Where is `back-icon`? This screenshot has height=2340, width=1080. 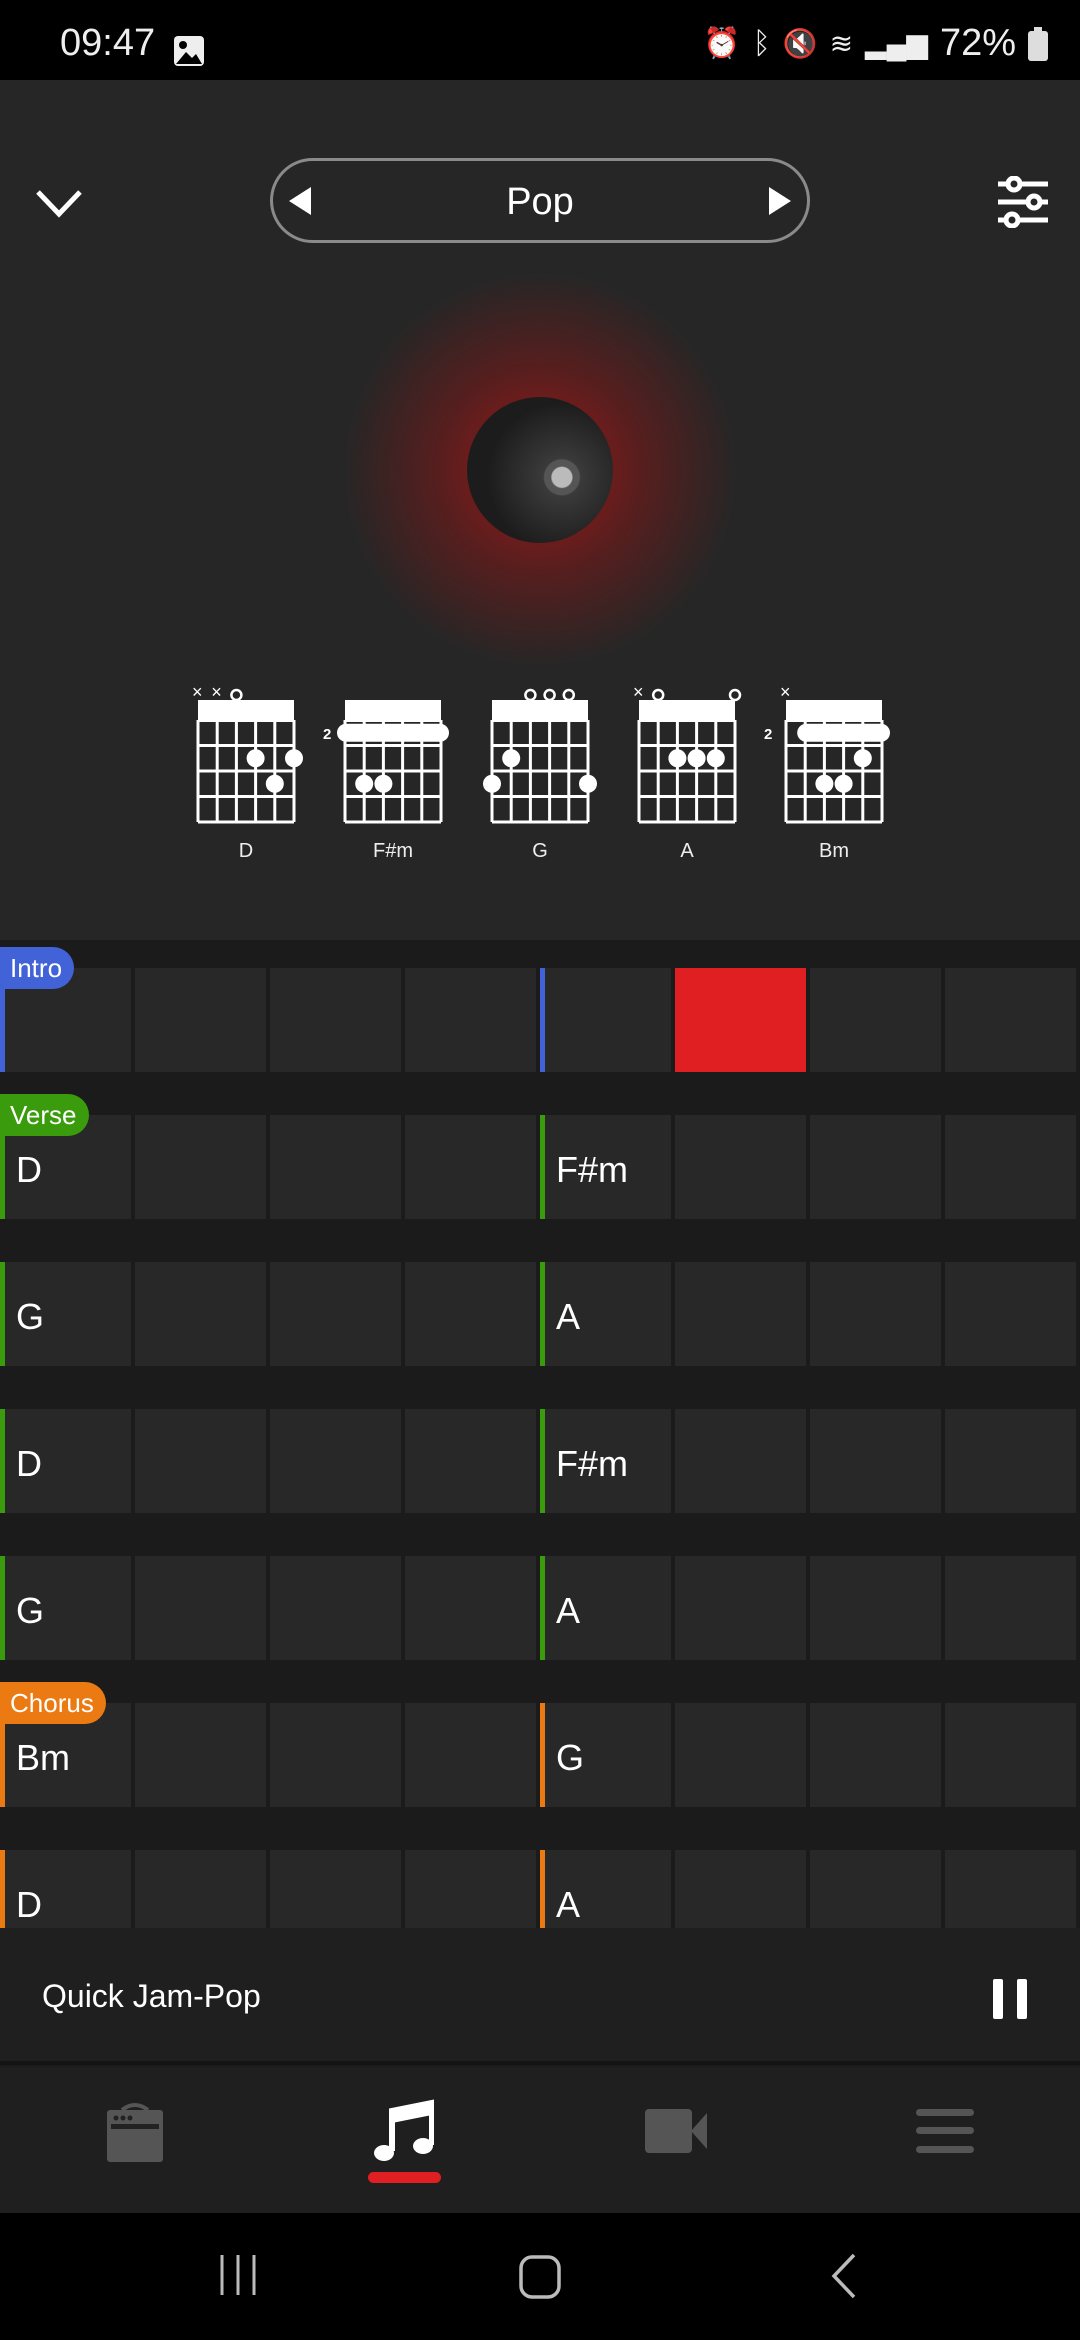
back-icon is located at coordinates (844, 2276).